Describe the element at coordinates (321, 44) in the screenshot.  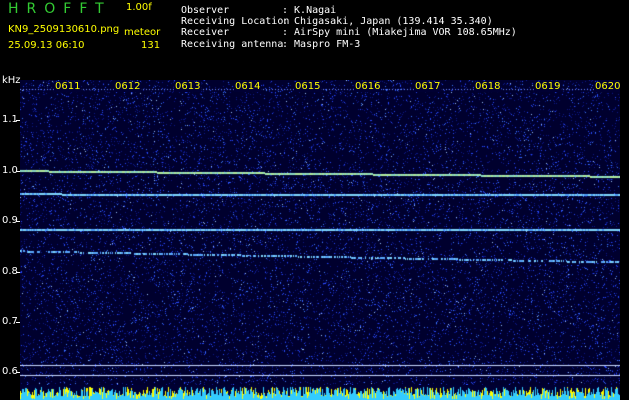
I see `antenna-value: : Maspro FM-3` at that location.